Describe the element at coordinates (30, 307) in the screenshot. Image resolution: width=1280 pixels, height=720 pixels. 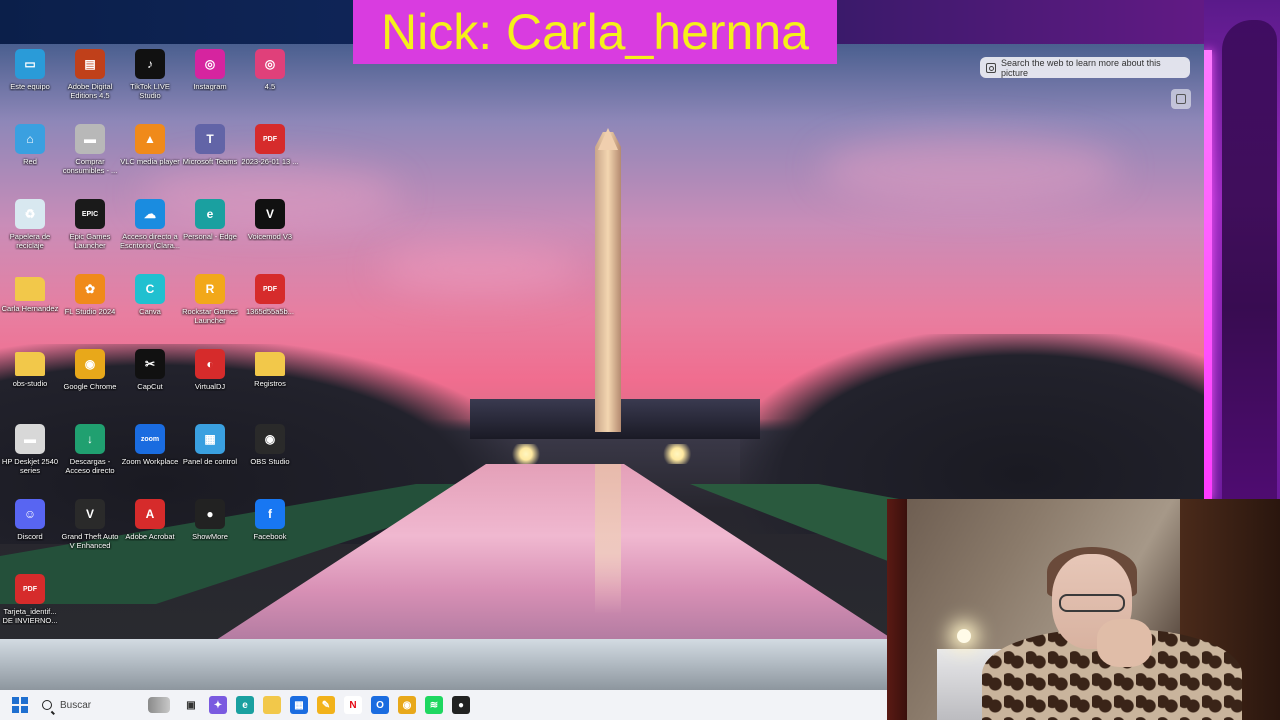
I see `desktop-icon-carla-hernandez: Carla Hernandez` at that location.